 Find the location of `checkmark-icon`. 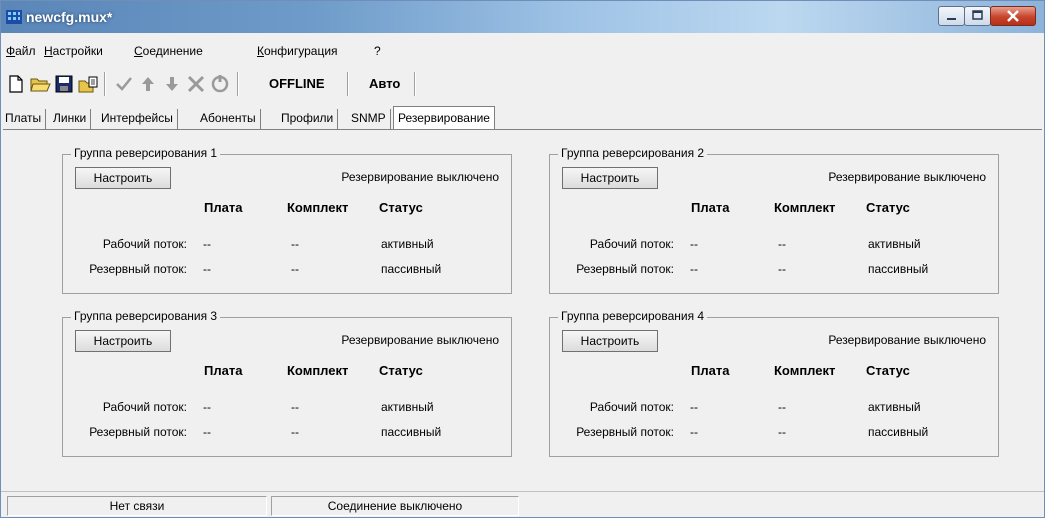

checkmark-icon is located at coordinates (124, 84).